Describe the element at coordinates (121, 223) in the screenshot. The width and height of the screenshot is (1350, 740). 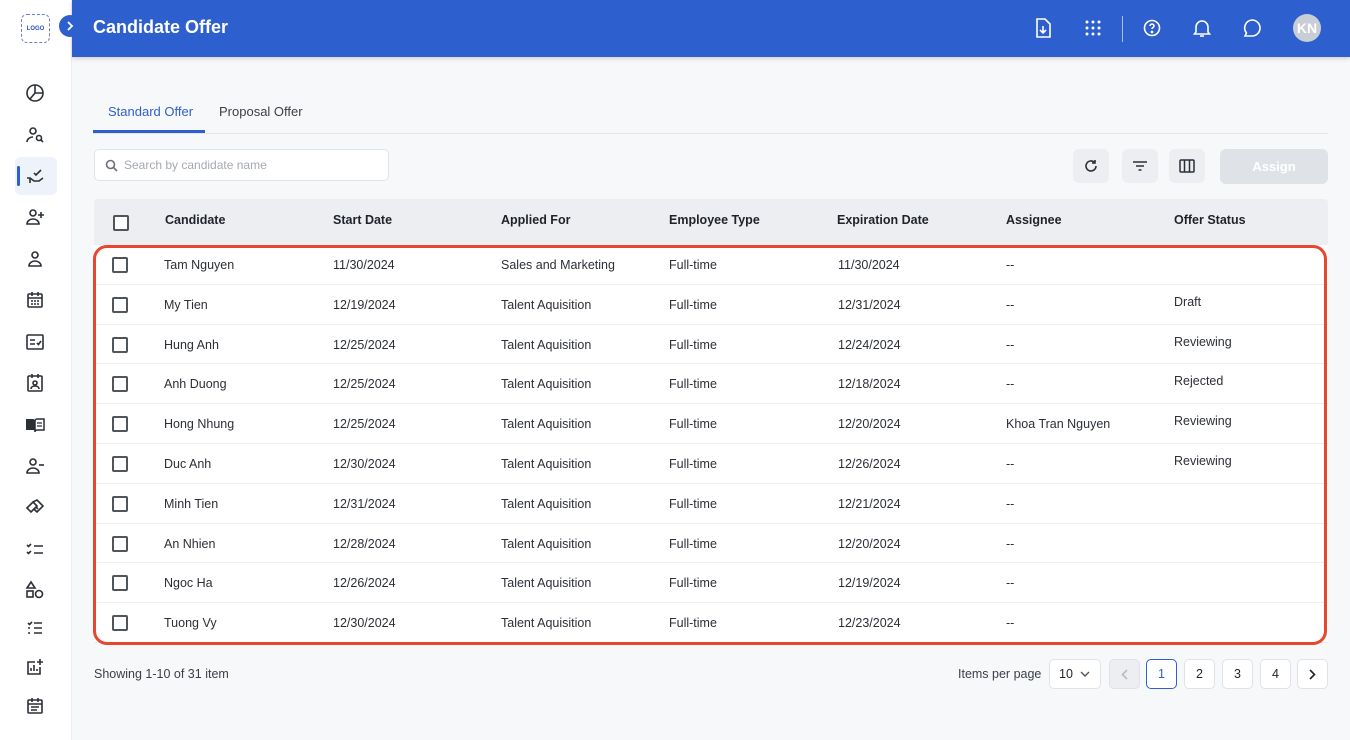
I see `select-all-checkbox` at that location.